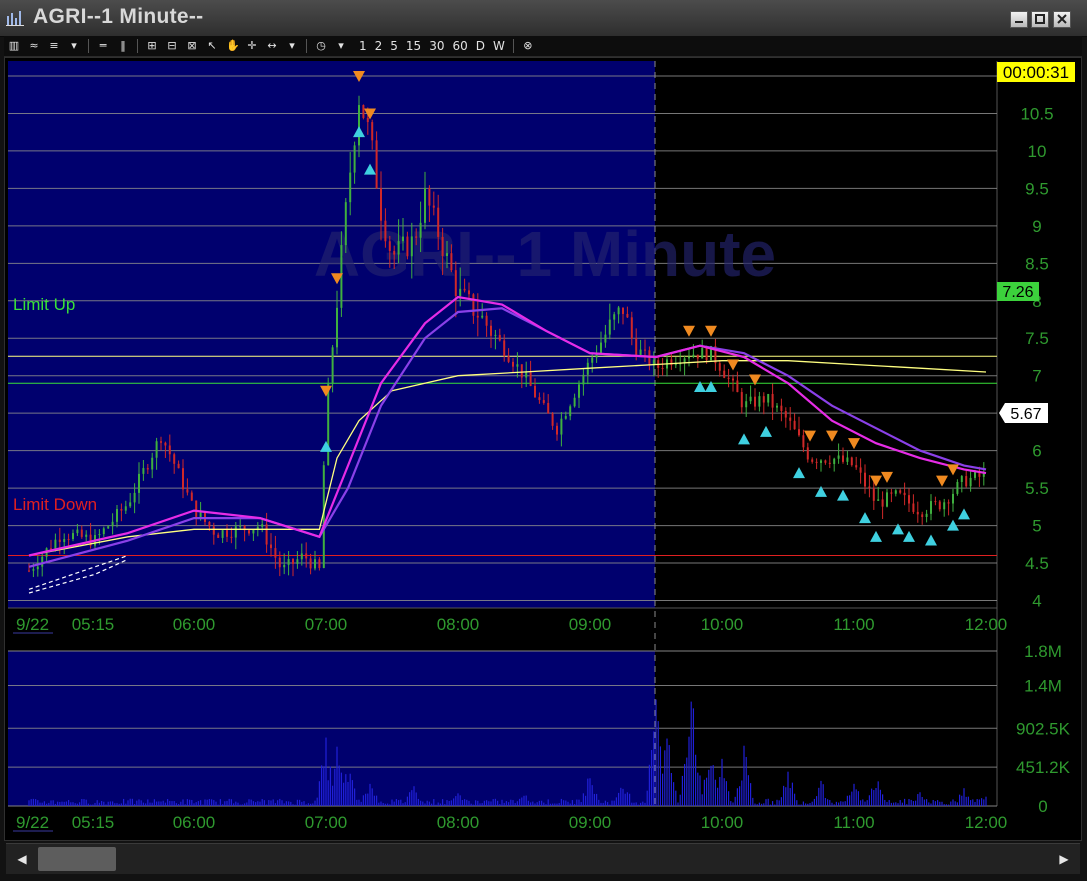 The height and width of the screenshot is (881, 1087). What do you see at coordinates (1043, 767) in the screenshot?
I see `volume-tick-label: 451.2K` at bounding box center [1043, 767].